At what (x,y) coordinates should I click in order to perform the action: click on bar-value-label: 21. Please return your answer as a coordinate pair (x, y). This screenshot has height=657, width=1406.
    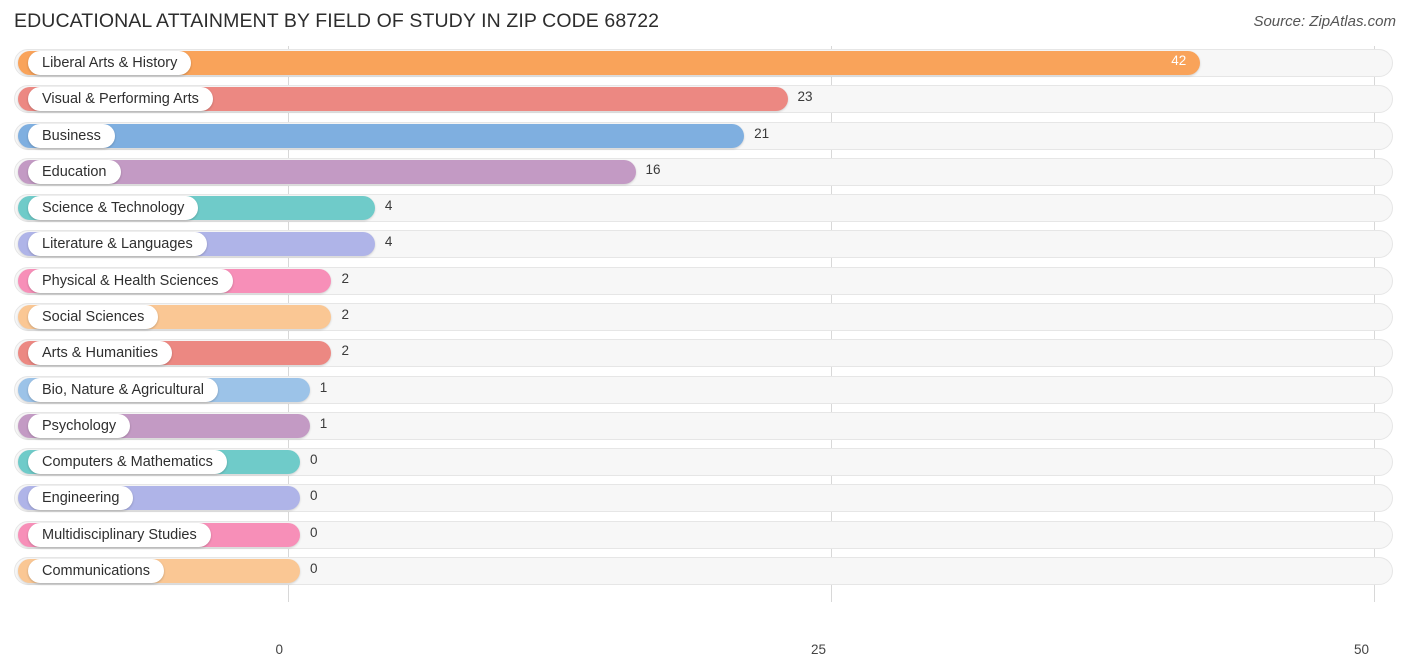
    Looking at the image, I should click on (762, 133).